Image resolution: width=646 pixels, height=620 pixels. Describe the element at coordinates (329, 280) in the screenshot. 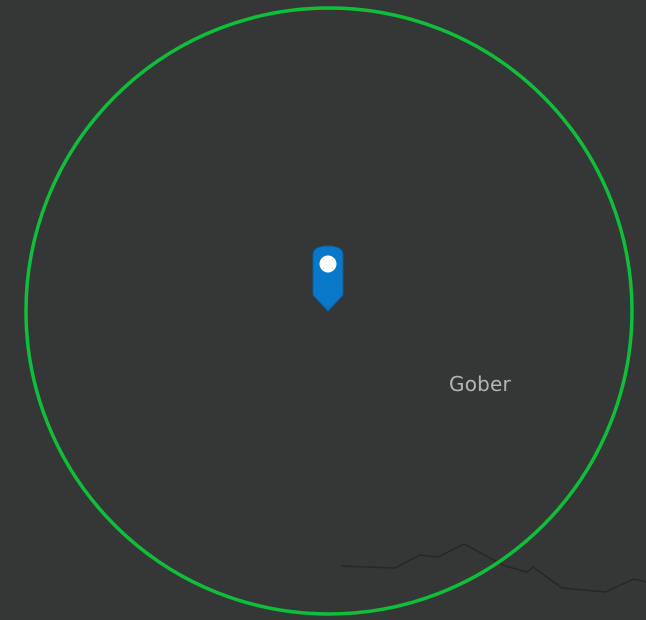

I see `map-pin-icon` at that location.